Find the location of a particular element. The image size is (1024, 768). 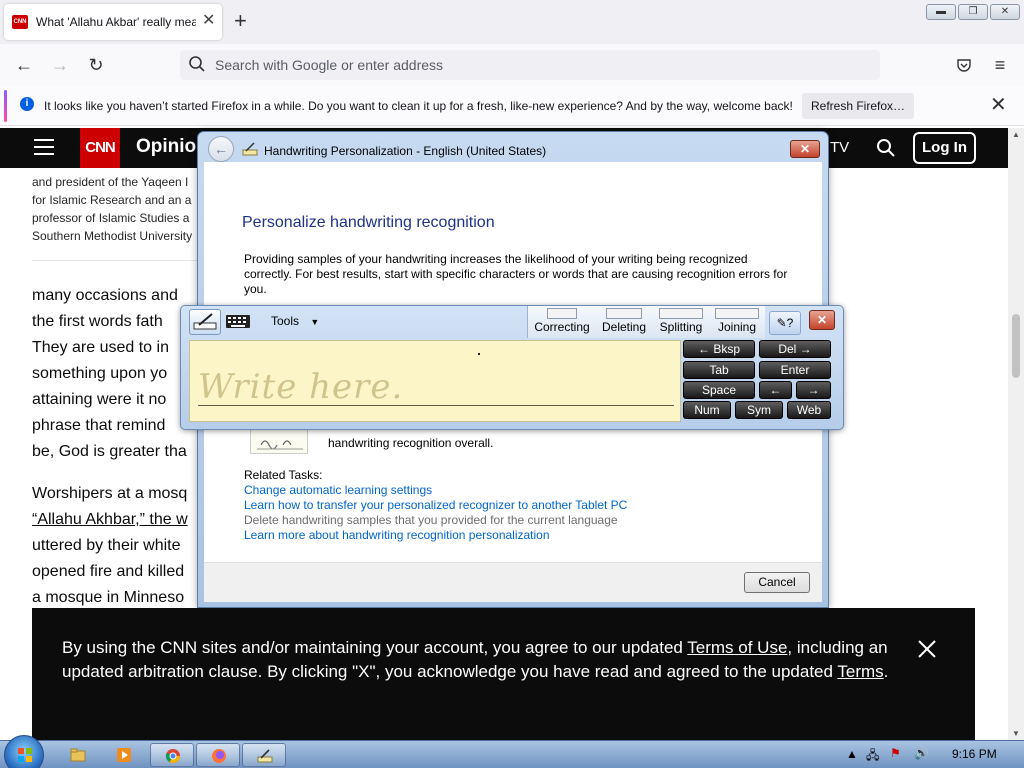

gesture-deleting: Deleting is located at coordinates (624, 321).